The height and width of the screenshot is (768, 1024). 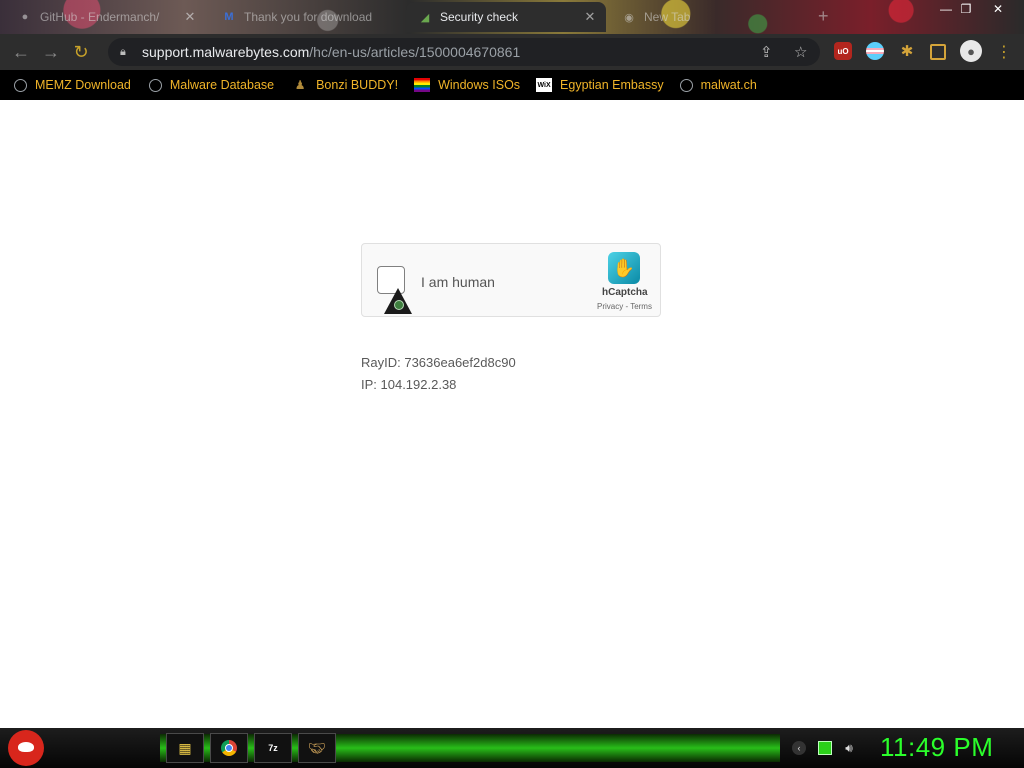 What do you see at coordinates (624, 306) in the screenshot?
I see `captcha-privacy-terms-links: Privacy - Terms` at bounding box center [624, 306].